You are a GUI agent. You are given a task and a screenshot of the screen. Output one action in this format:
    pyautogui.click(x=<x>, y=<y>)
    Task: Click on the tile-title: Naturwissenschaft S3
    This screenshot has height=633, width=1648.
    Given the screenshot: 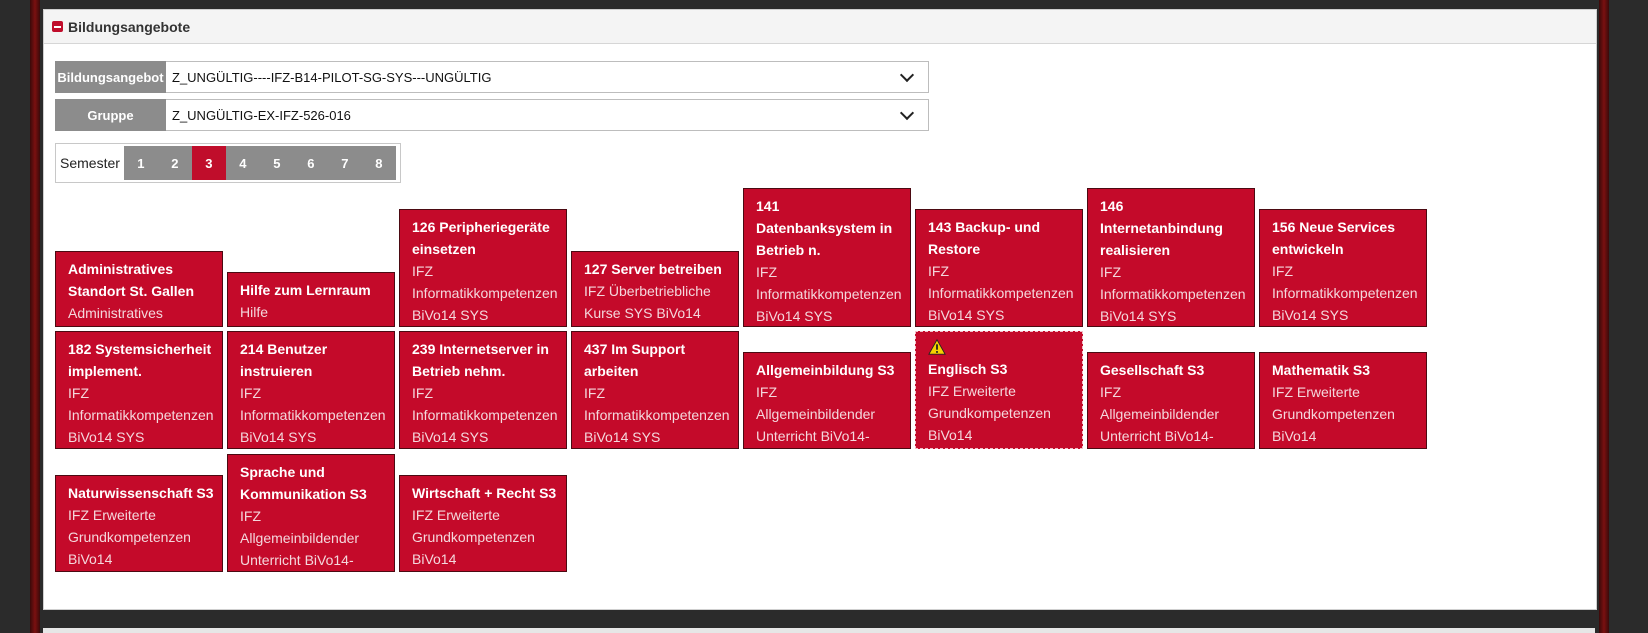 What is the action you would take?
    pyautogui.click(x=141, y=493)
    